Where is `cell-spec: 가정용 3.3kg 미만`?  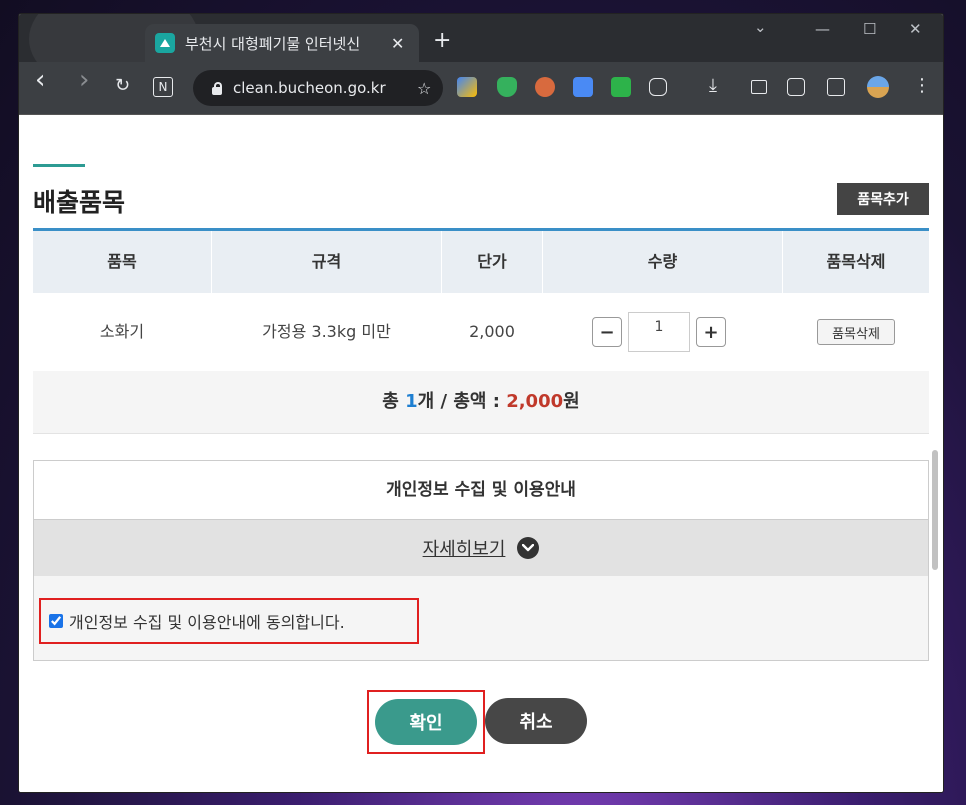 cell-spec: 가정용 3.3kg 미만 is located at coordinates (326, 331).